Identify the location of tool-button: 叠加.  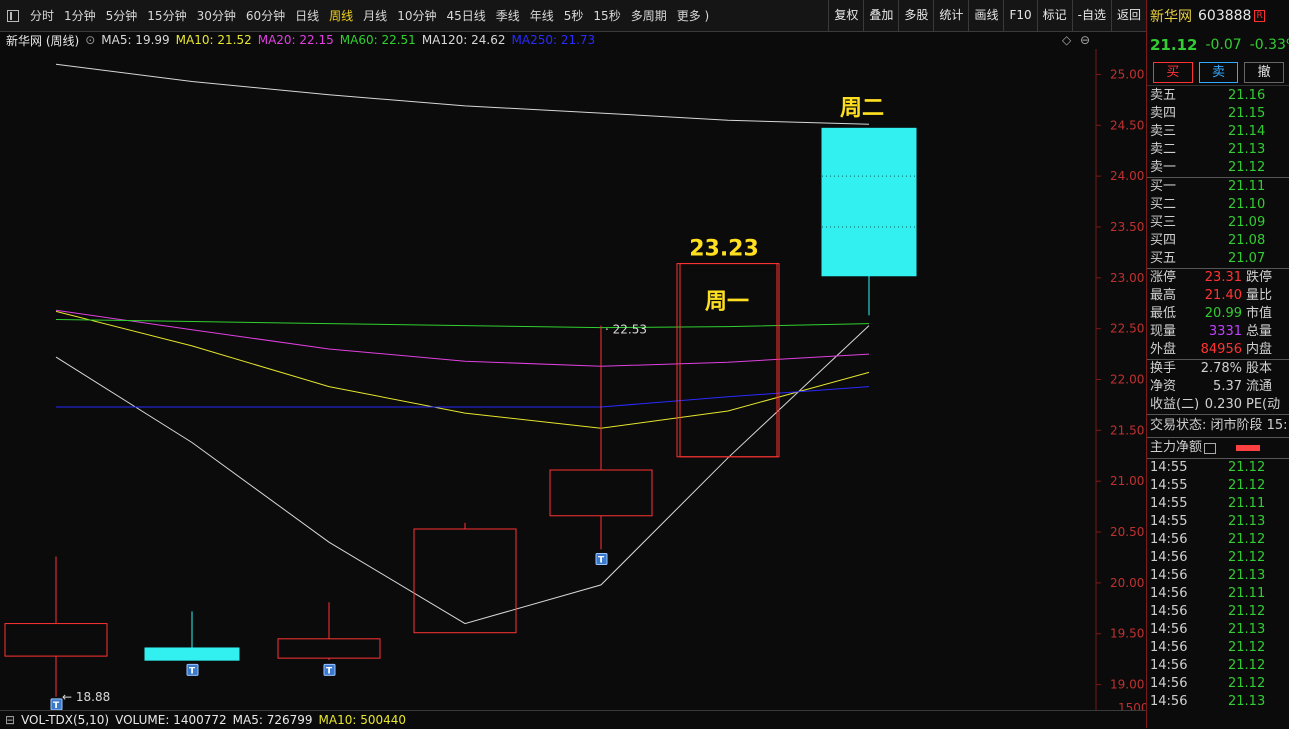
(880, 15).